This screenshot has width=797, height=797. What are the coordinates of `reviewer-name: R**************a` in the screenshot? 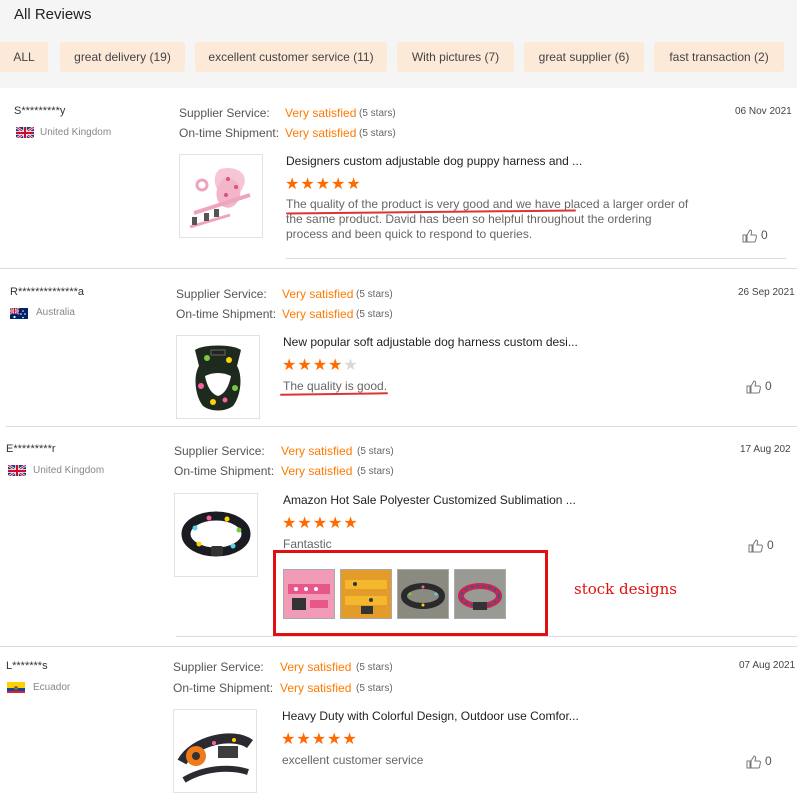 It's located at (47, 292).